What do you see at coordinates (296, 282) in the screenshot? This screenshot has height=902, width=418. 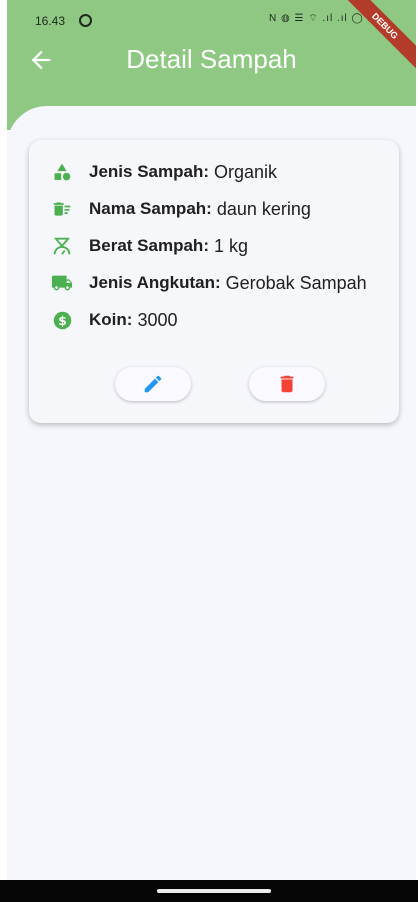 I see `detail-value: Gerobak Sampah` at bounding box center [296, 282].